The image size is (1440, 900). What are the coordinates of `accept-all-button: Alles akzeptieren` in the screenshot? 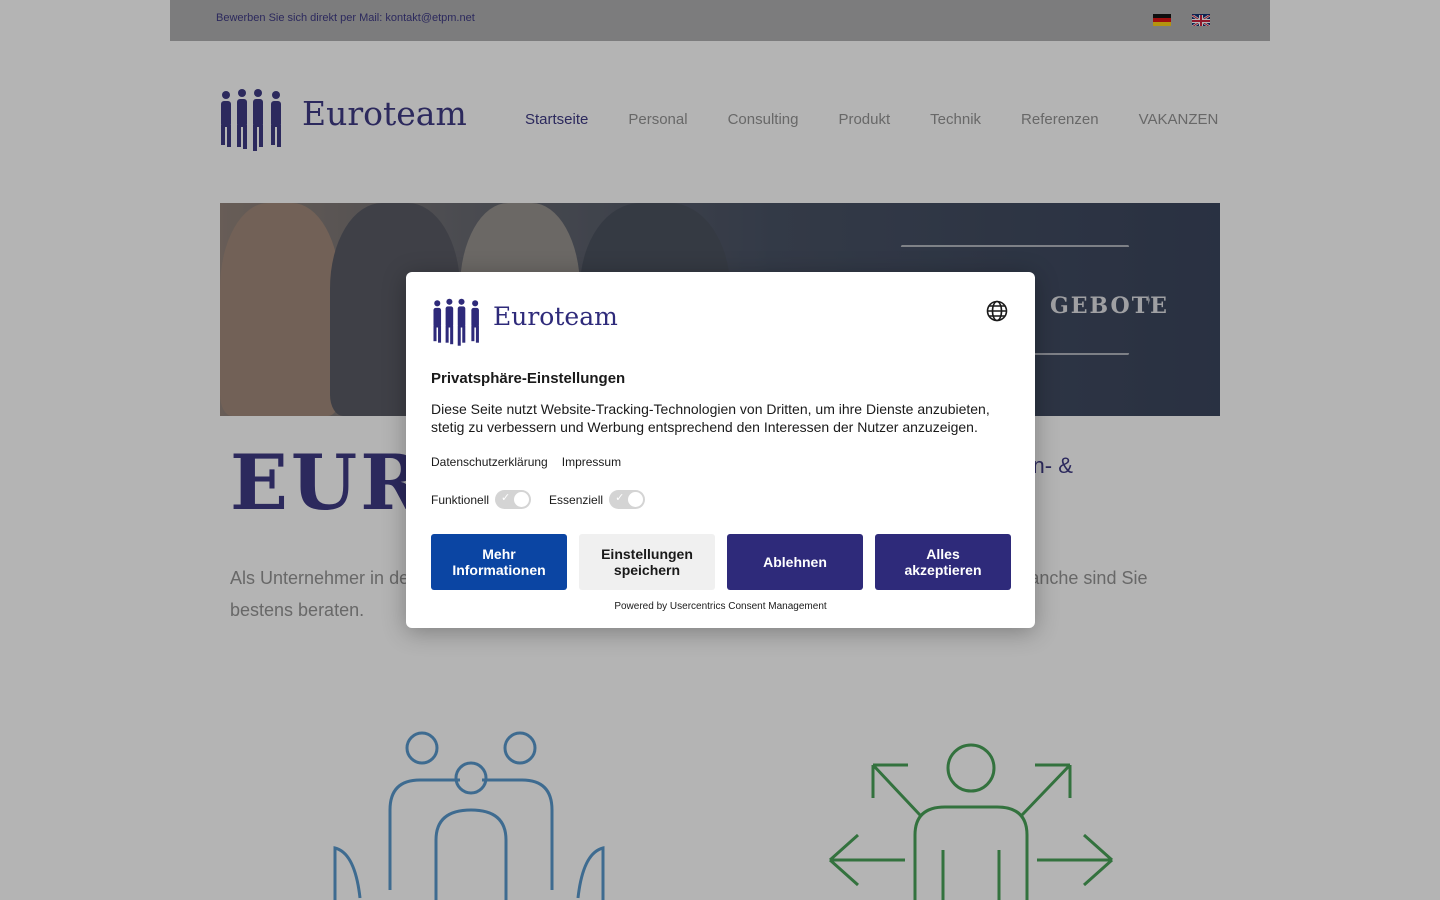 It's located at (943, 562).